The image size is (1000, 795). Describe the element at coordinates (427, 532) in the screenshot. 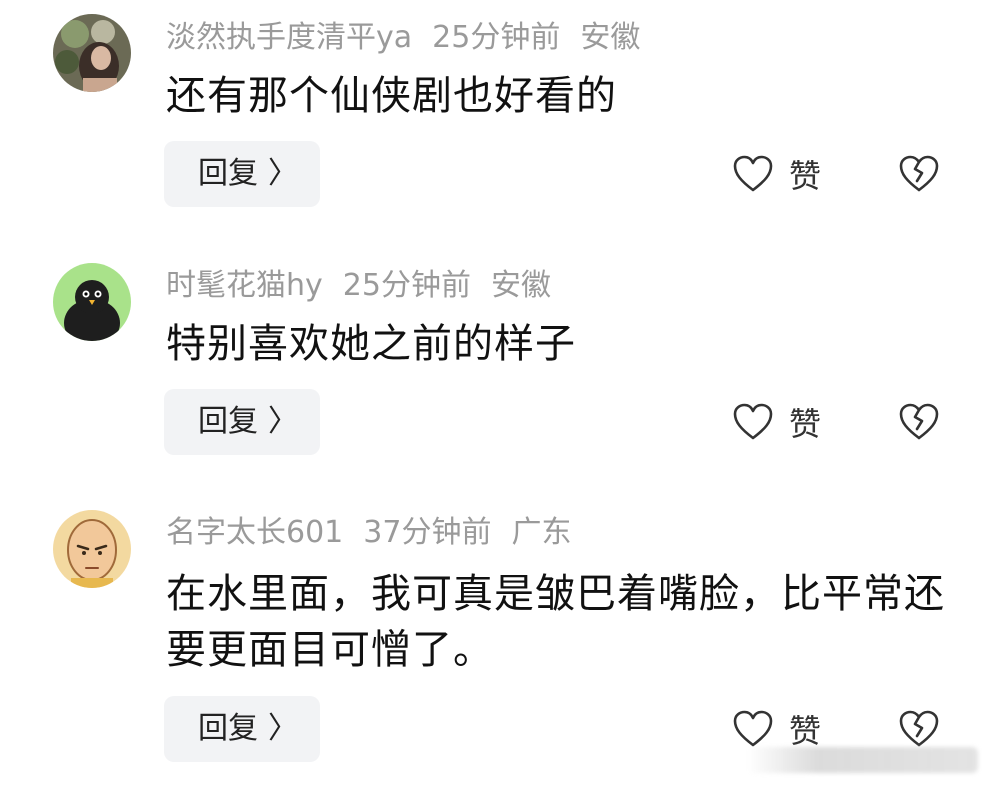

I see `timestamp: 37分钟前` at that location.